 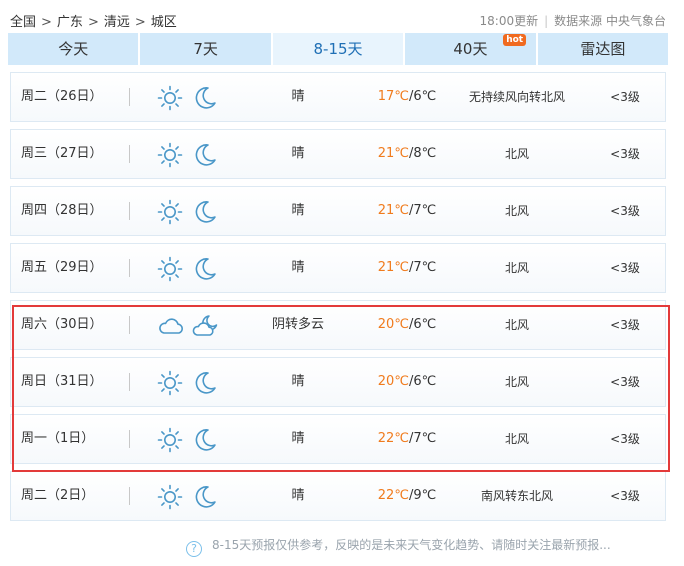 What do you see at coordinates (62, 324) in the screenshot?
I see `forecast-date: 周六（30日）` at bounding box center [62, 324].